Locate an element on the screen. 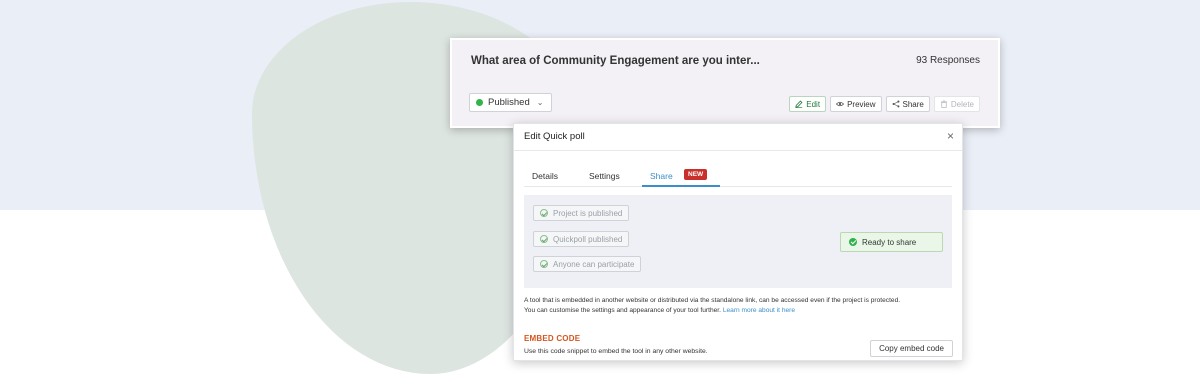  tab-share: Share is located at coordinates (661, 176).